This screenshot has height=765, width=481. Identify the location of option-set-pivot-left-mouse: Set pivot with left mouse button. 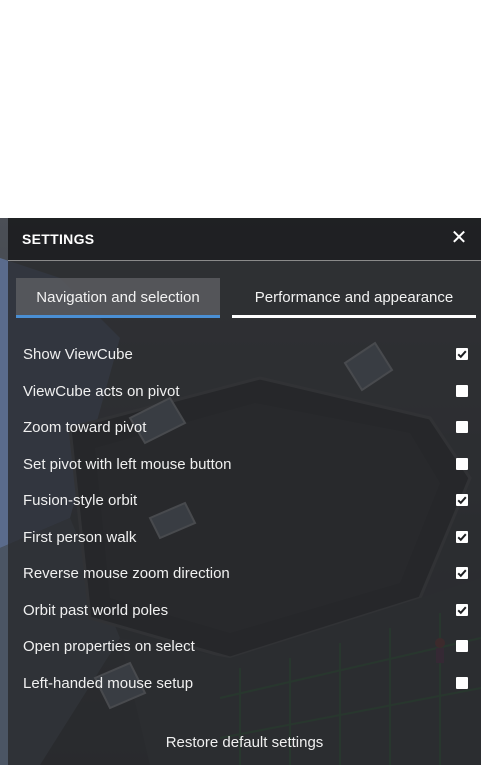
(244, 466).